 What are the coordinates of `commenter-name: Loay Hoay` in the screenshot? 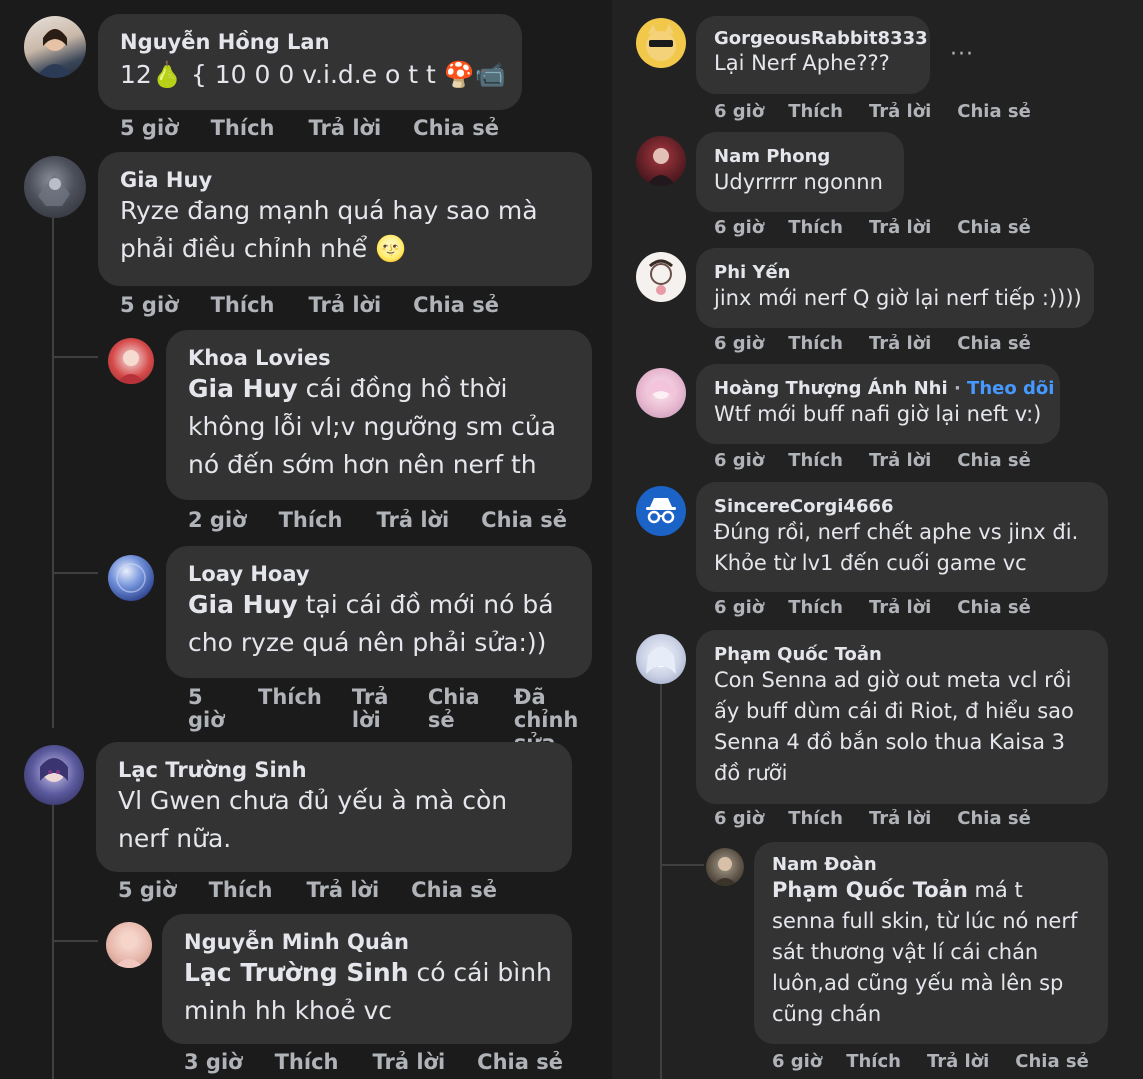 It's located at (390, 574).